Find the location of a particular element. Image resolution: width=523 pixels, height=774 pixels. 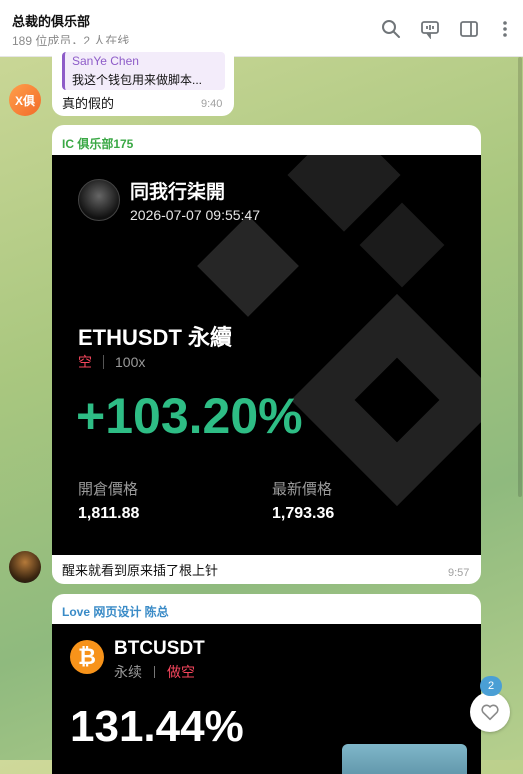

card-type: 永续 is located at coordinates (128, 672).